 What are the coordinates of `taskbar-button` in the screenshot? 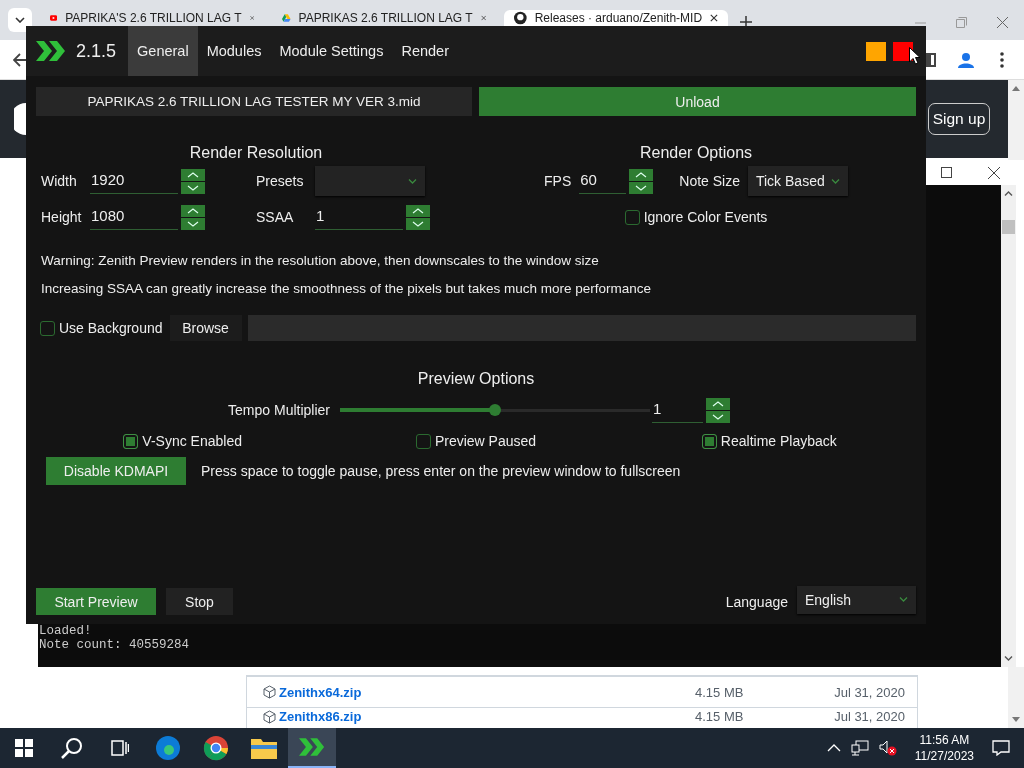 It's located at (312, 748).